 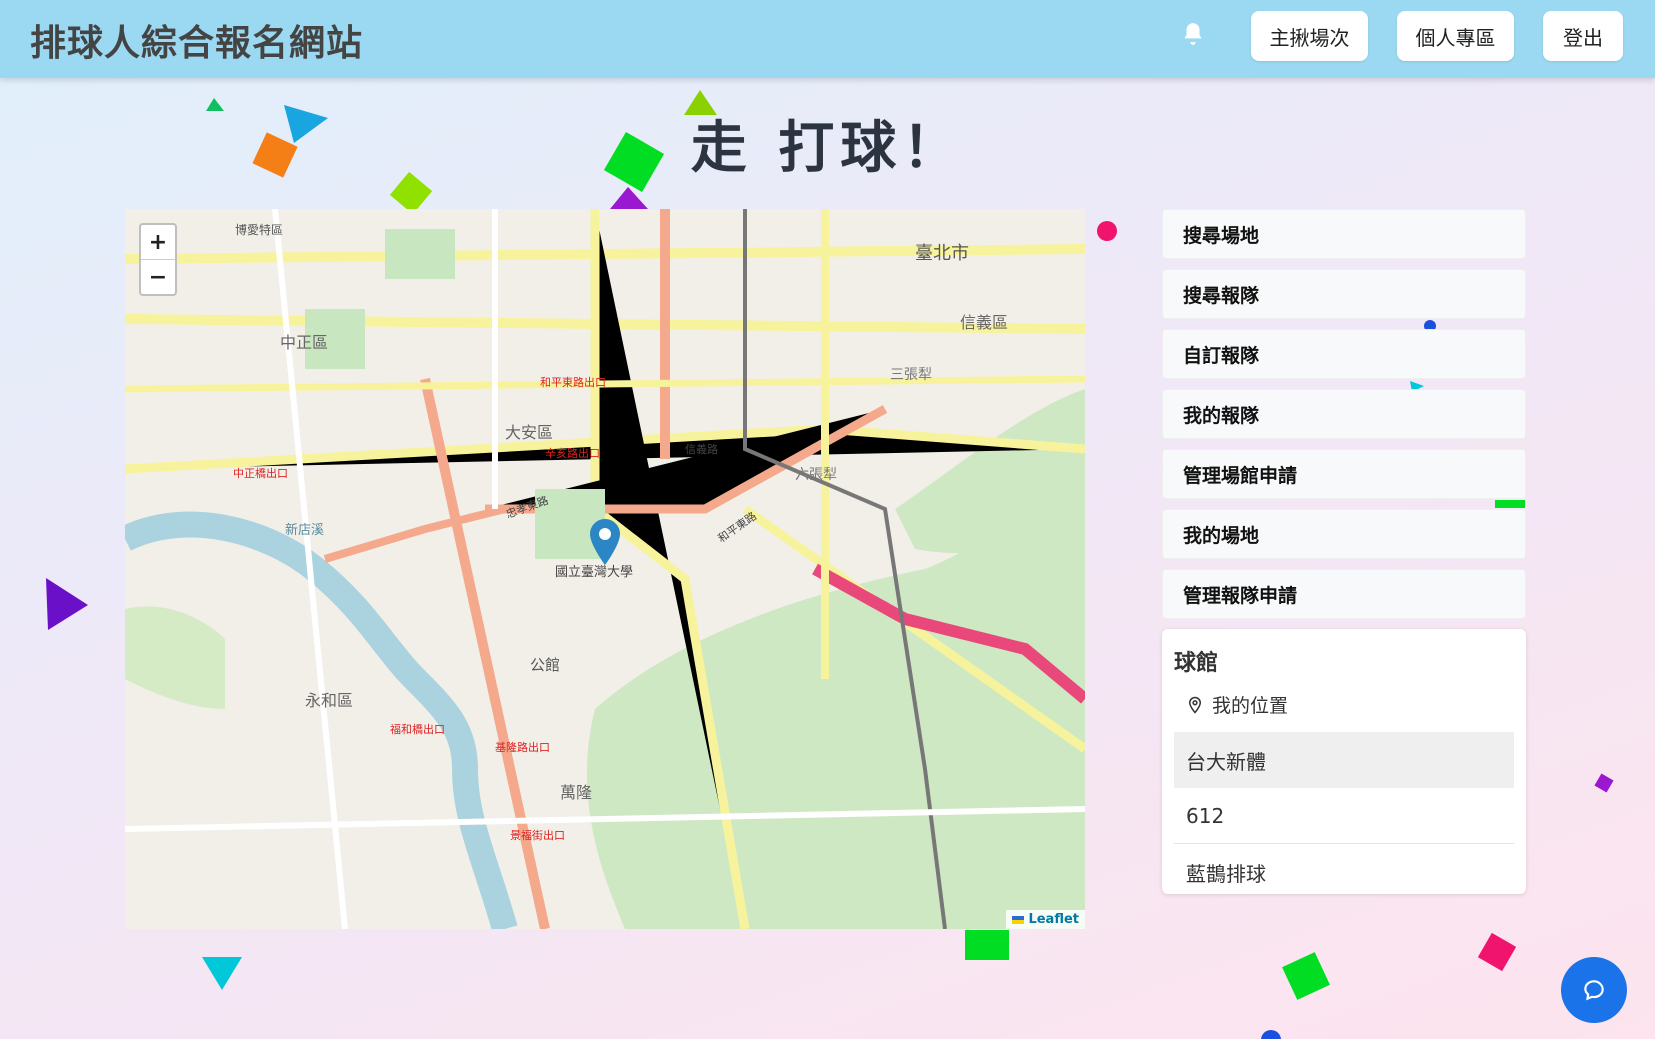 I want to click on page-title: 走 打球！, so click(x=827, y=148).